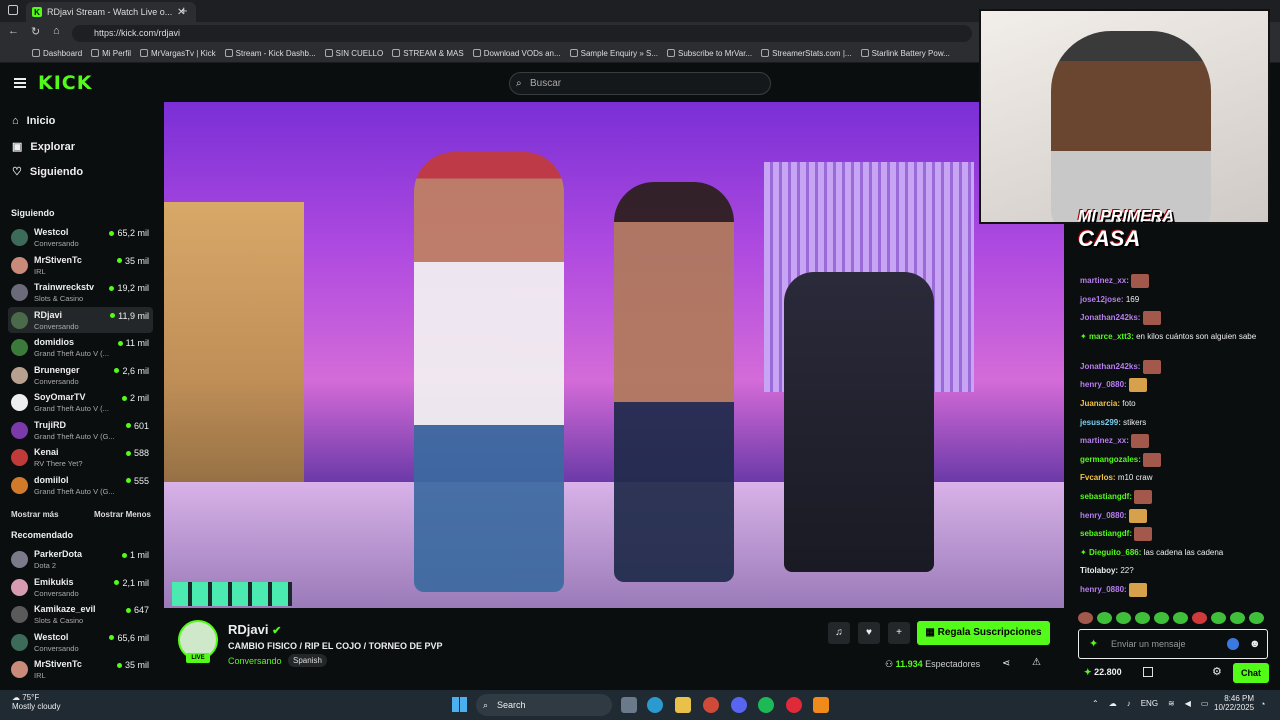  What do you see at coordinates (178, 53) in the screenshot?
I see `bookmark-item: MrVargasTv | Kick` at bounding box center [178, 53].